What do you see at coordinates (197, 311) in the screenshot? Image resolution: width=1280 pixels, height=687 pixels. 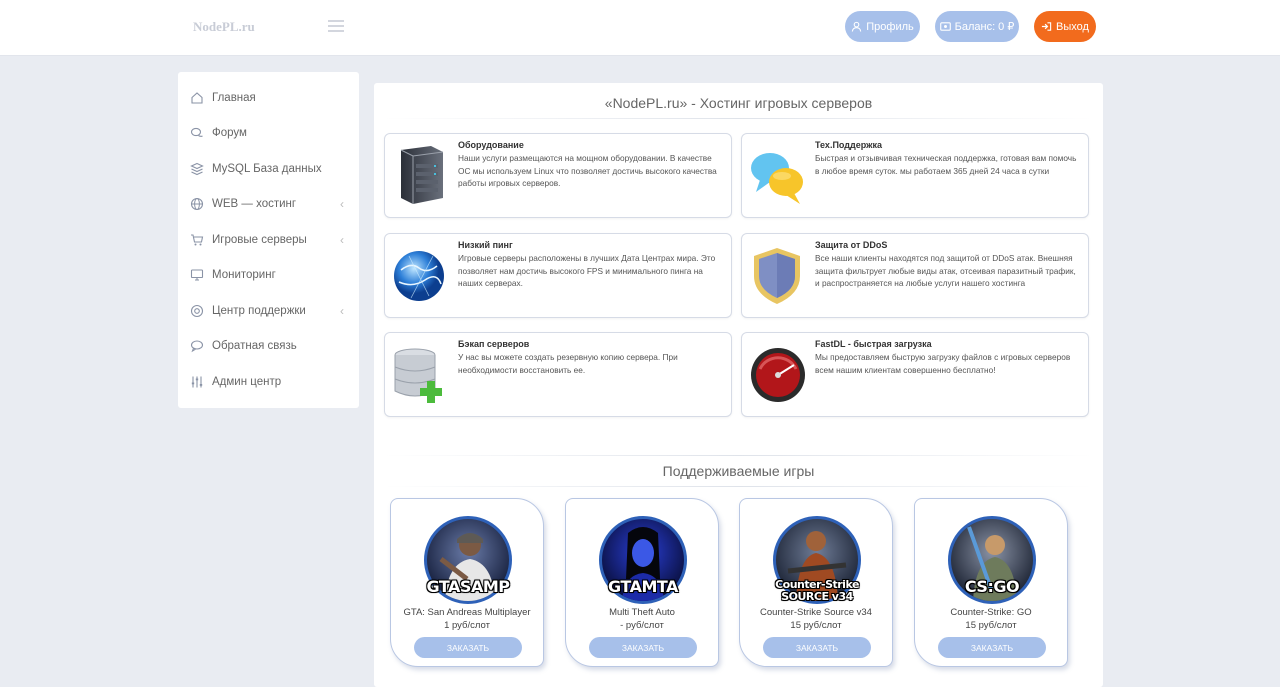 I see `lifebuoy-icon` at bounding box center [197, 311].